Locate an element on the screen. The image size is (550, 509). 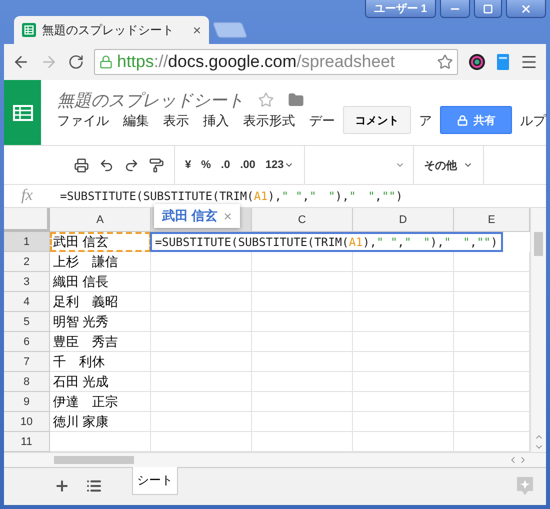
column-header: C is located at coordinates (302, 220).